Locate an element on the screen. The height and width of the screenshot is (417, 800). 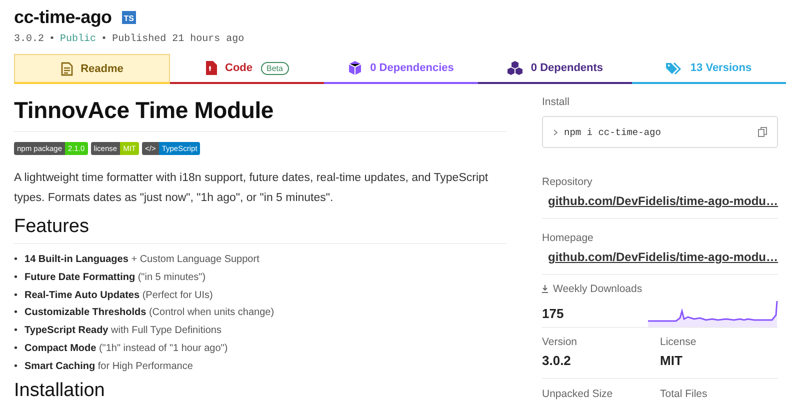
download-icon is located at coordinates (545, 289).